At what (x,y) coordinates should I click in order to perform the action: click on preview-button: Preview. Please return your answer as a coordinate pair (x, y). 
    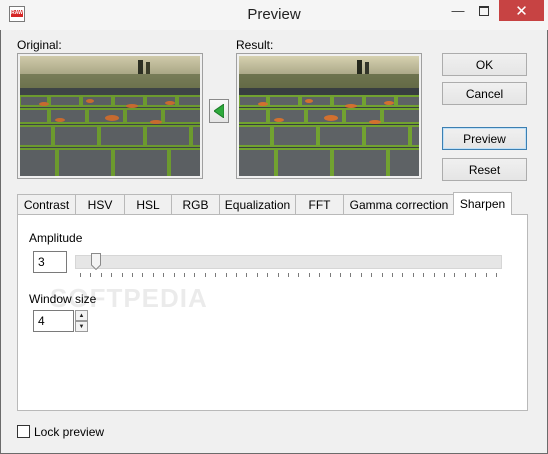
    Looking at the image, I should click on (484, 138).